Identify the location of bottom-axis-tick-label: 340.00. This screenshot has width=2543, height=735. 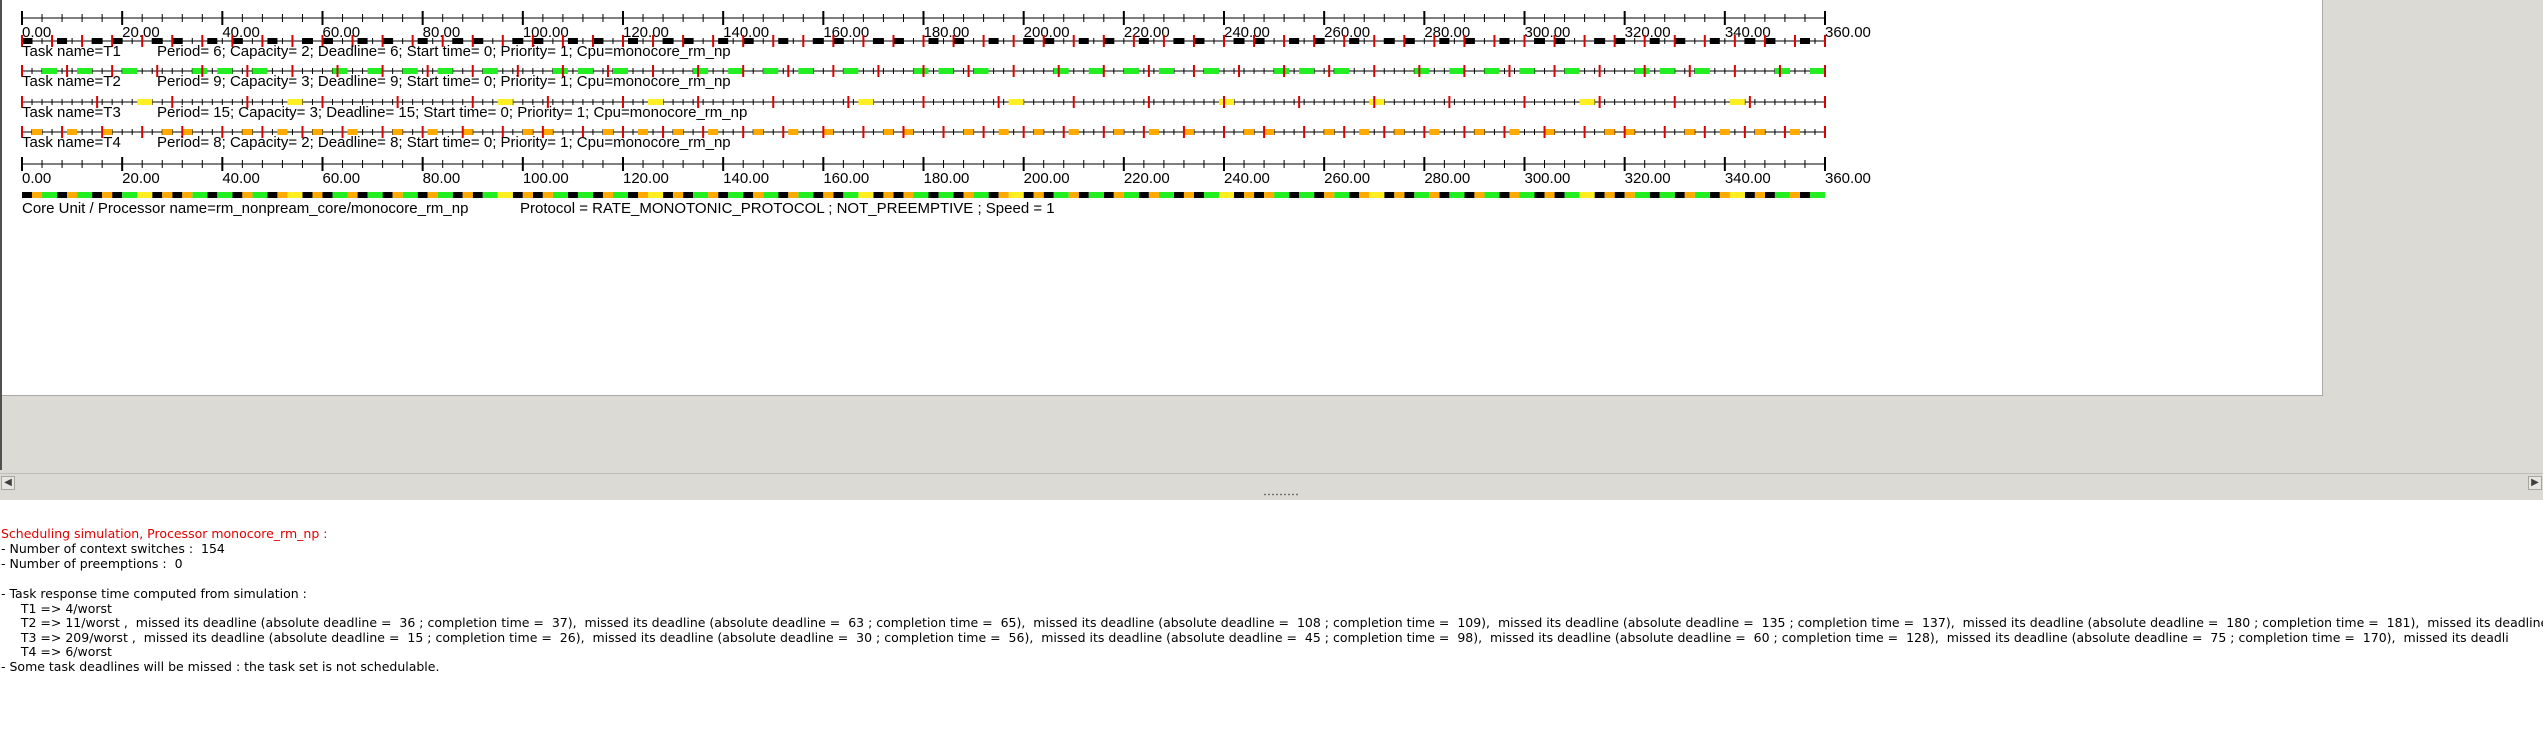
(1748, 178).